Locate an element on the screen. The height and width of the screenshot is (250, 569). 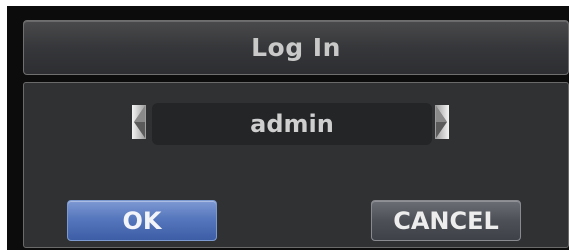
arrow-right-icon is located at coordinates (442, 122).